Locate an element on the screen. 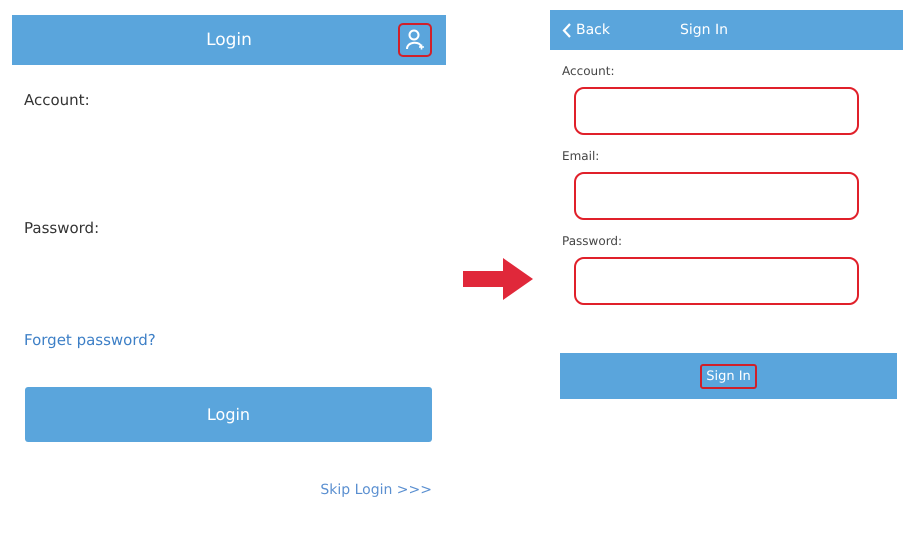 This screenshot has height=544, width=903. back-button: Back is located at coordinates (580, 30).